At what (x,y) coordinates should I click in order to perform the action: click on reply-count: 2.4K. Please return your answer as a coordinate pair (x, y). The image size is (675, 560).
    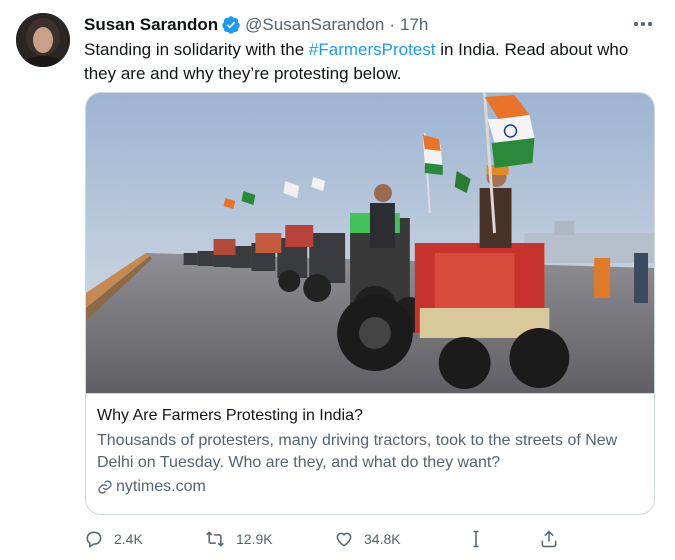
    Looking at the image, I should click on (128, 539).